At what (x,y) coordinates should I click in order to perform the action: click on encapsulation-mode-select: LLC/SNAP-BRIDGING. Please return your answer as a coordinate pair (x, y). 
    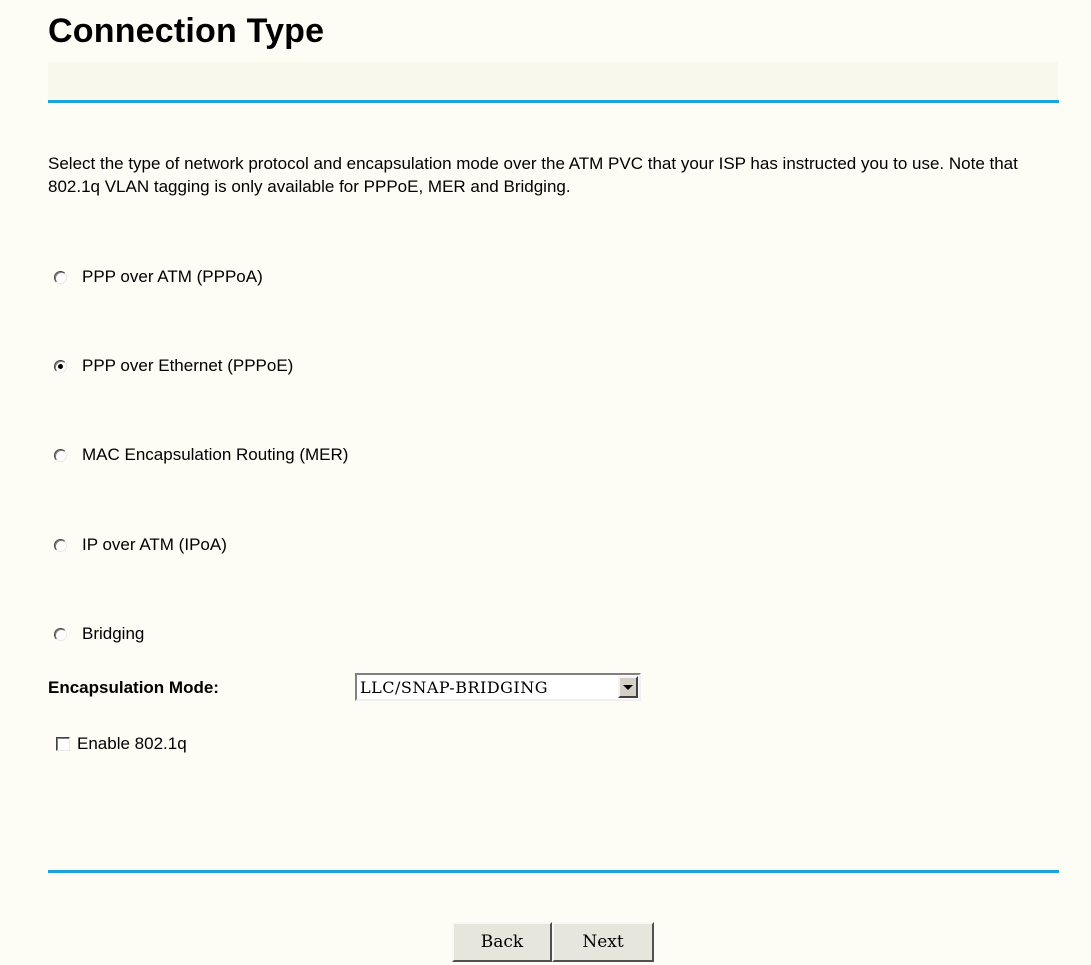
    Looking at the image, I should click on (498, 687).